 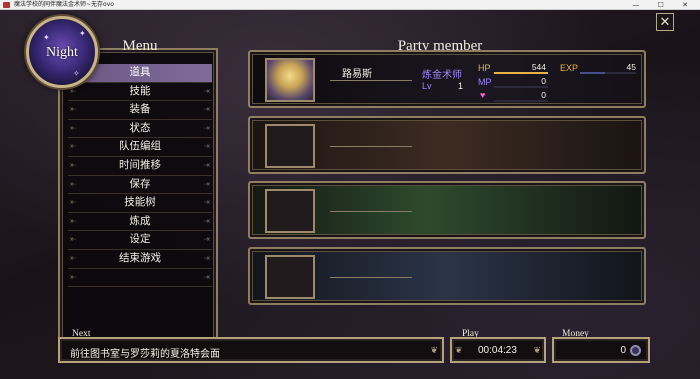 I want to click on time-of-day-emblem: ✦ ✦ ✧ Night, so click(x=62, y=52).